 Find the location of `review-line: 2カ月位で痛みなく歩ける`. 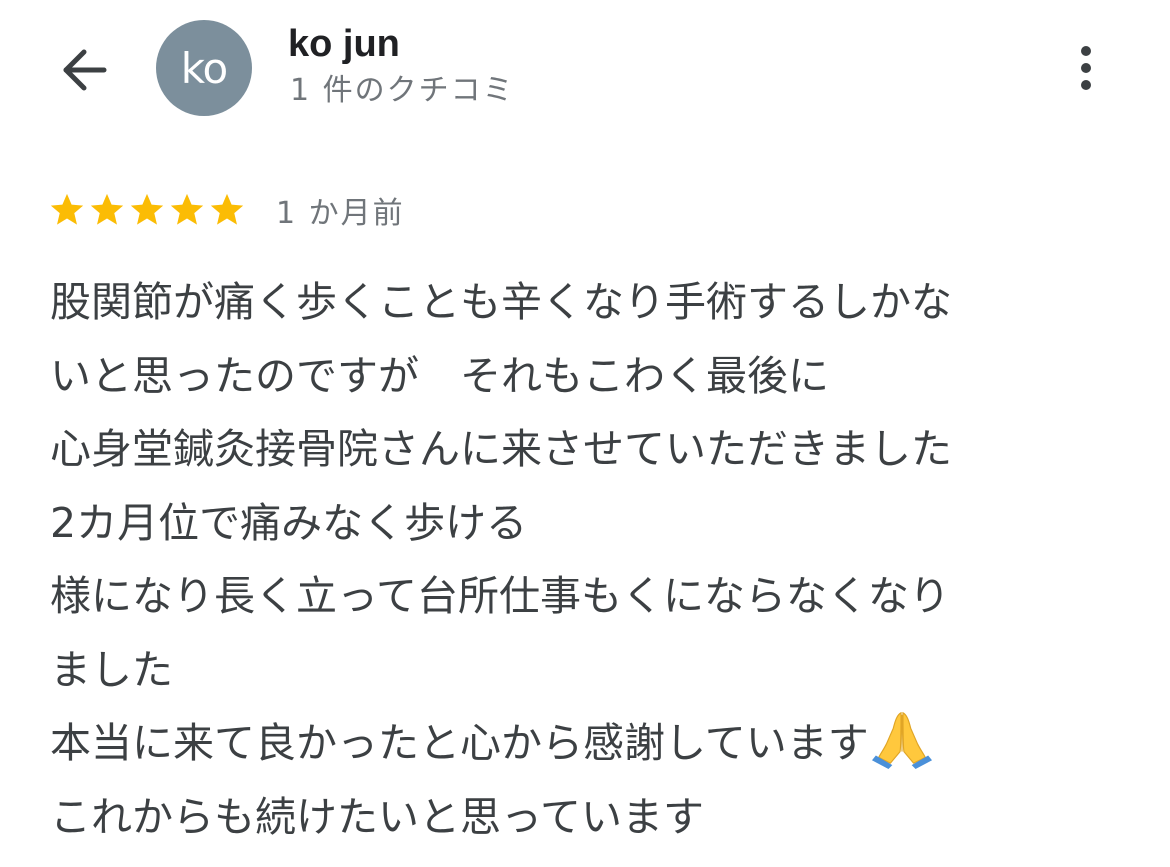

review-line: 2カ月位で痛みなく歩ける is located at coordinates (289, 522).